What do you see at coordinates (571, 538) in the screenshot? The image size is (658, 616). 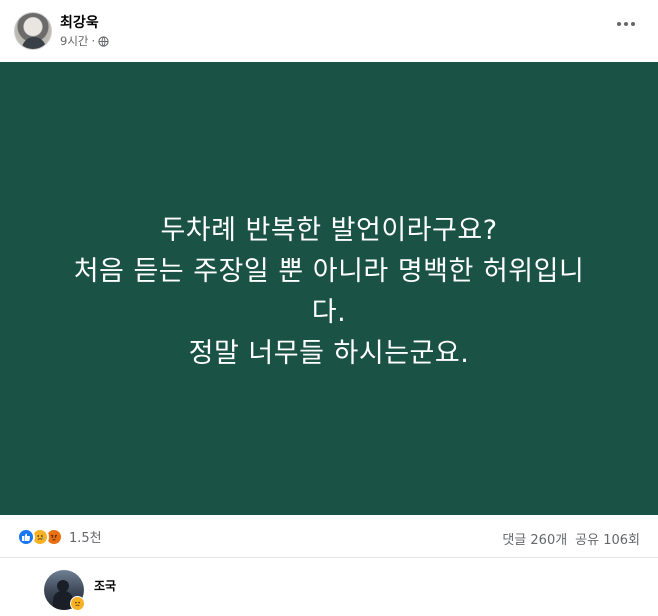 I see `comments-share-summary: 댓글 260개 공유 106회` at bounding box center [571, 538].